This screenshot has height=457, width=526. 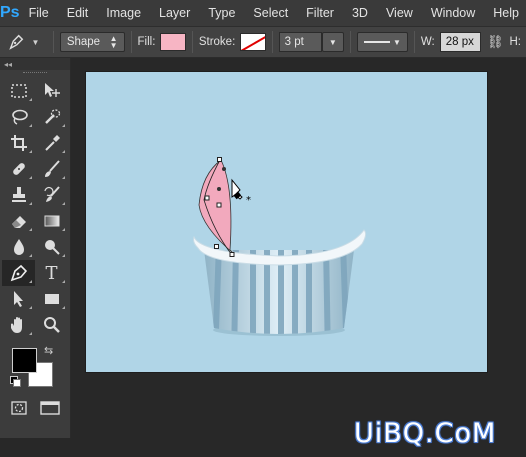 I want to click on rectangular-marquee-icon, so click(x=18, y=91).